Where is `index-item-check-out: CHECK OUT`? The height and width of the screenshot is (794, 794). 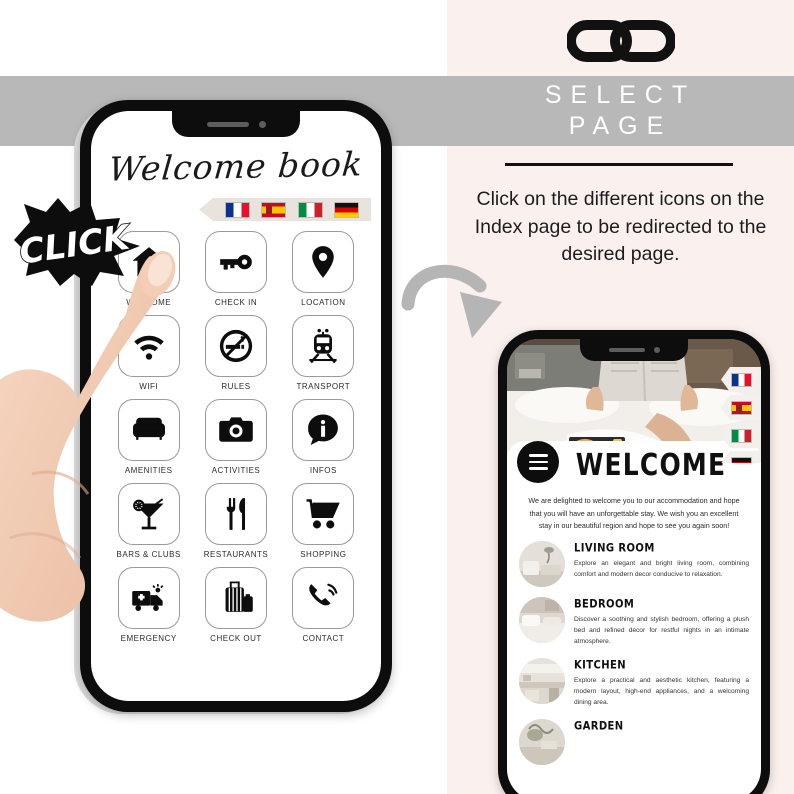 index-item-check-out: CHECK OUT is located at coordinates (235, 605).